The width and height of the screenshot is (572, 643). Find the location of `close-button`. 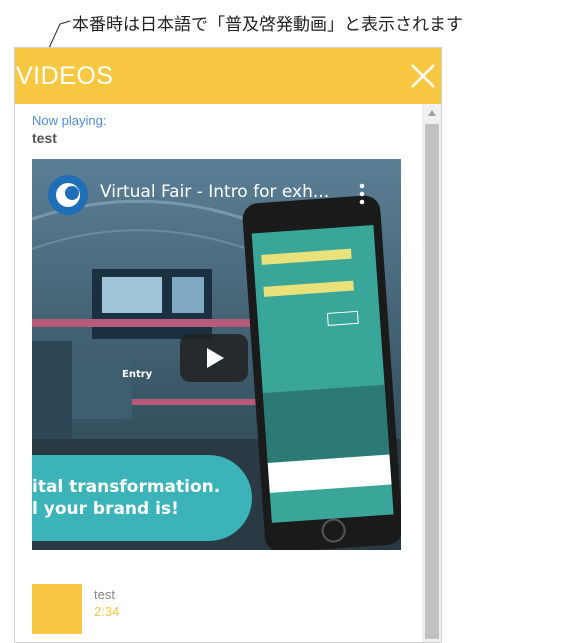

close-button is located at coordinates (423, 76).